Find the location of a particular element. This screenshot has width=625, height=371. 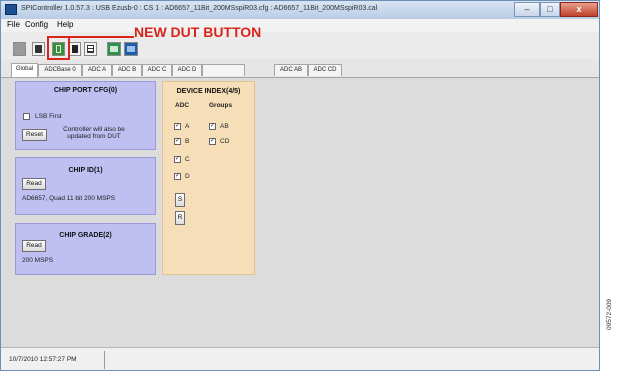

new-dut-annotation: NEW DUT BUTTON is located at coordinates (198, 32).